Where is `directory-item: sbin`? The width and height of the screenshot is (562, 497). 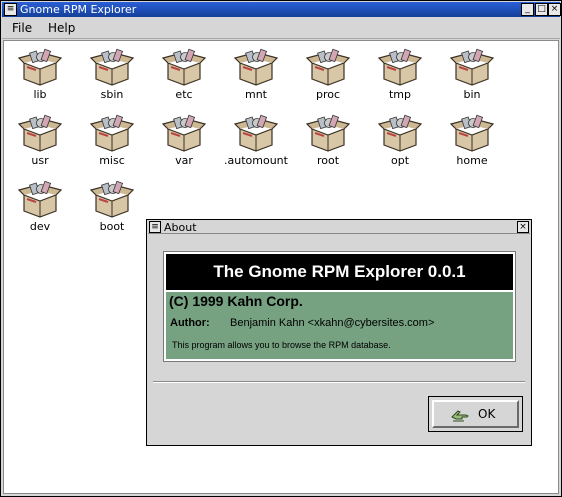 directory-item: sbin is located at coordinates (112, 74).